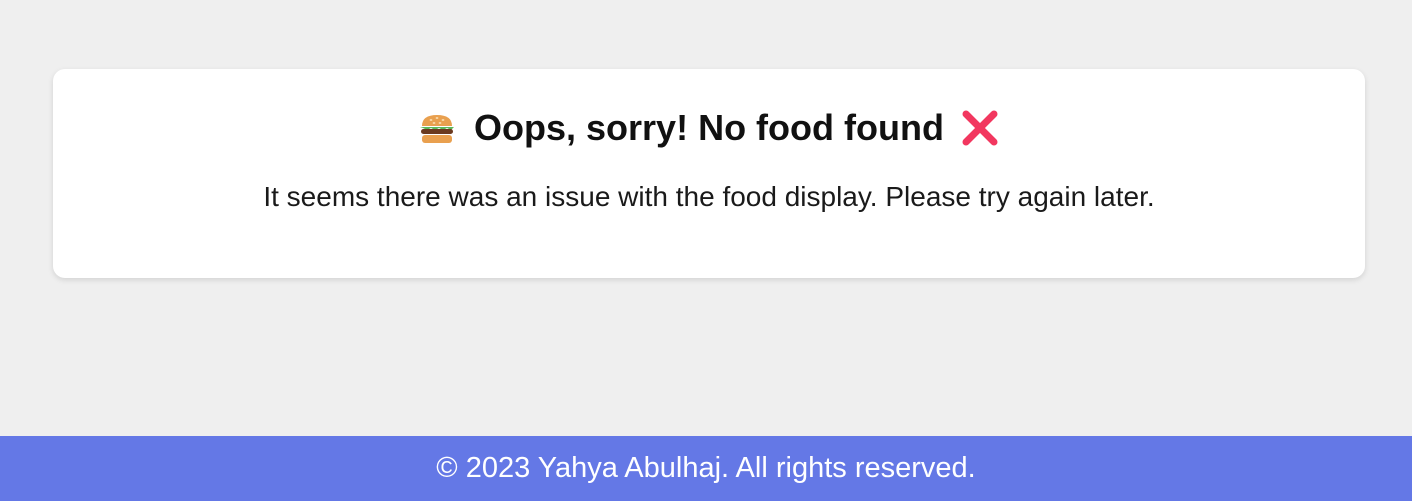 The height and width of the screenshot is (501, 1412). I want to click on error-title: Oops, sorry! No food found, so click(709, 128).